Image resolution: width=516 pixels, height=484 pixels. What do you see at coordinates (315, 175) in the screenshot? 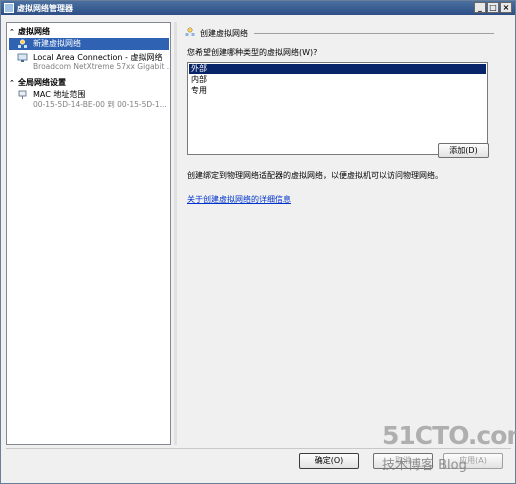
I see `network-type-description: 创建绑定到物理网络适配器的虚拟网络，以便虚拟机可以访问物理网络。` at bounding box center [315, 175].